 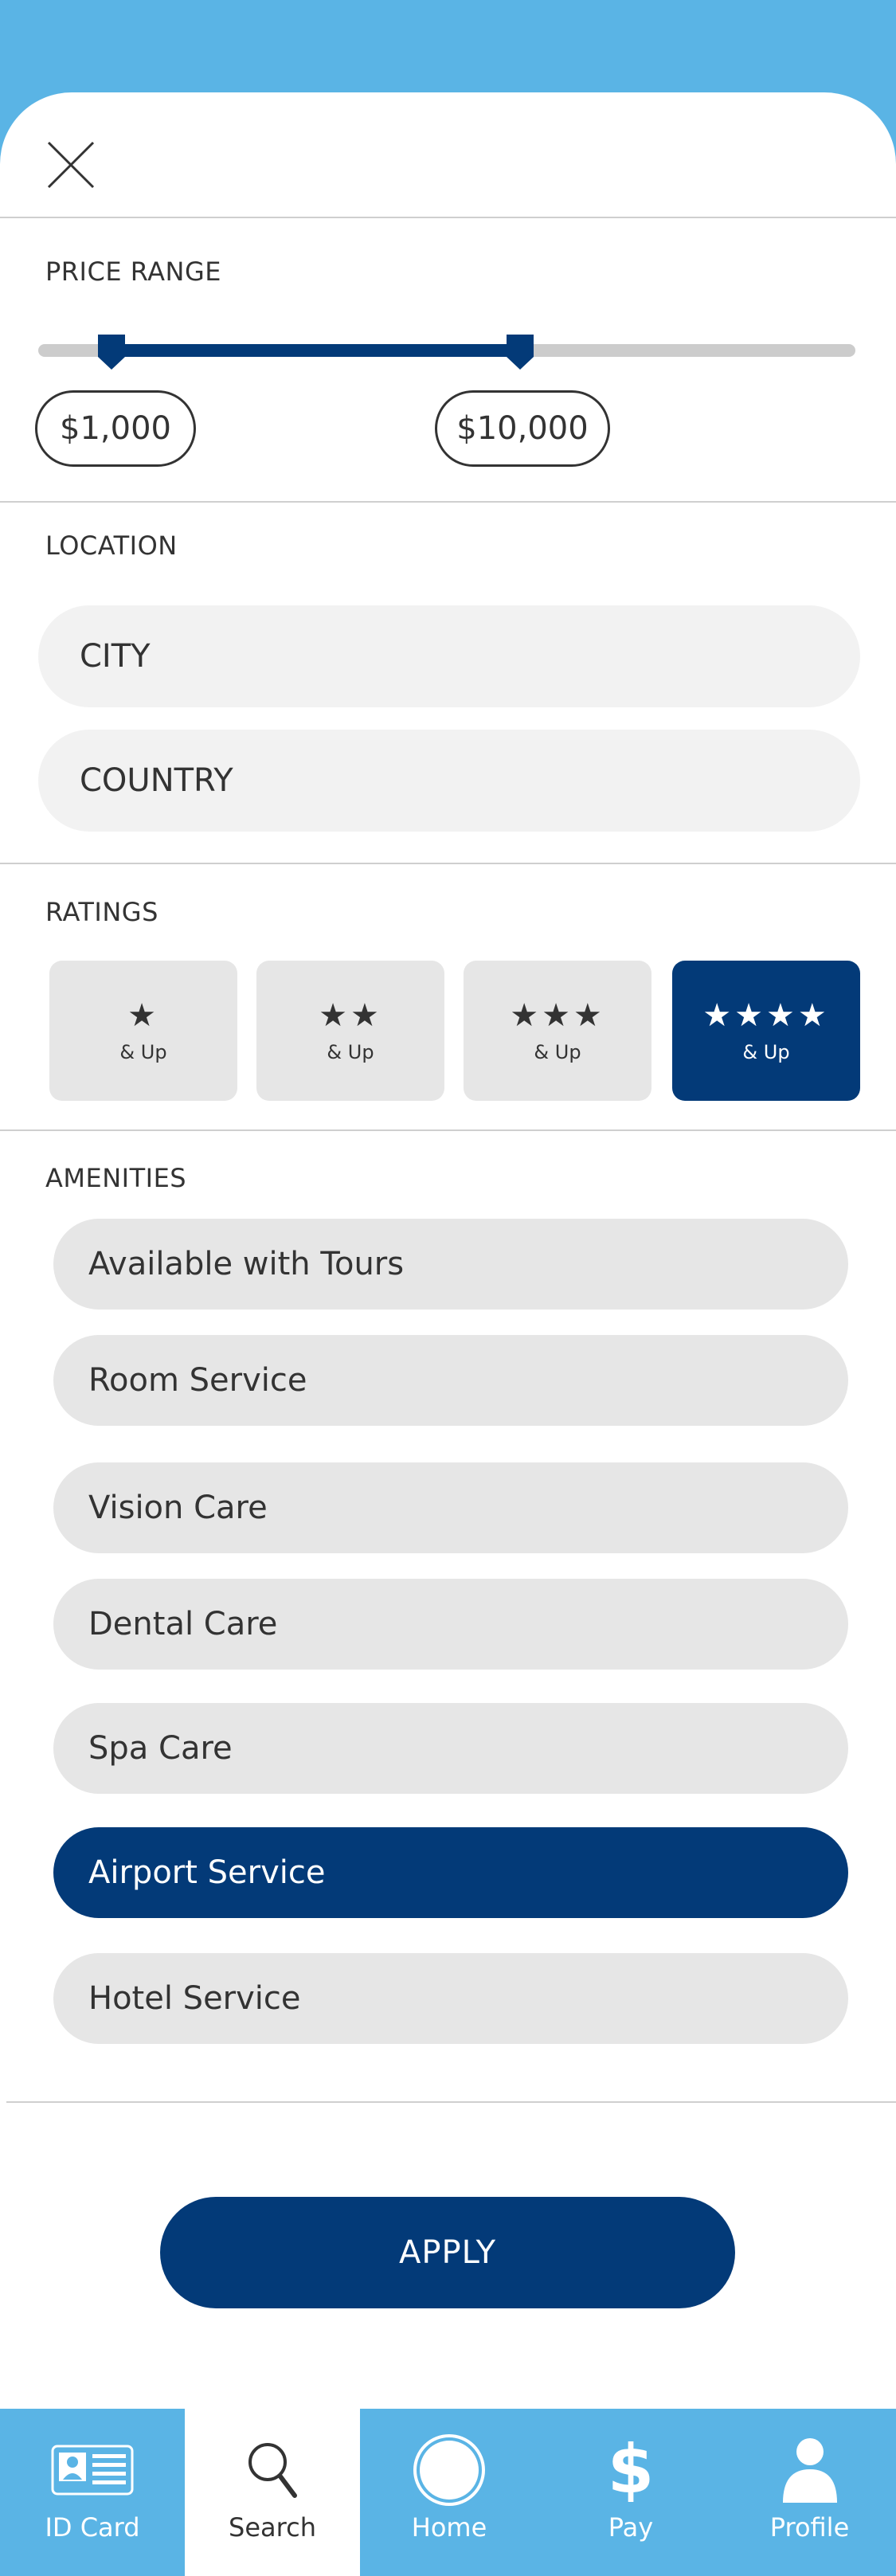 I want to click on ratings-title: RATINGS, so click(x=101, y=912).